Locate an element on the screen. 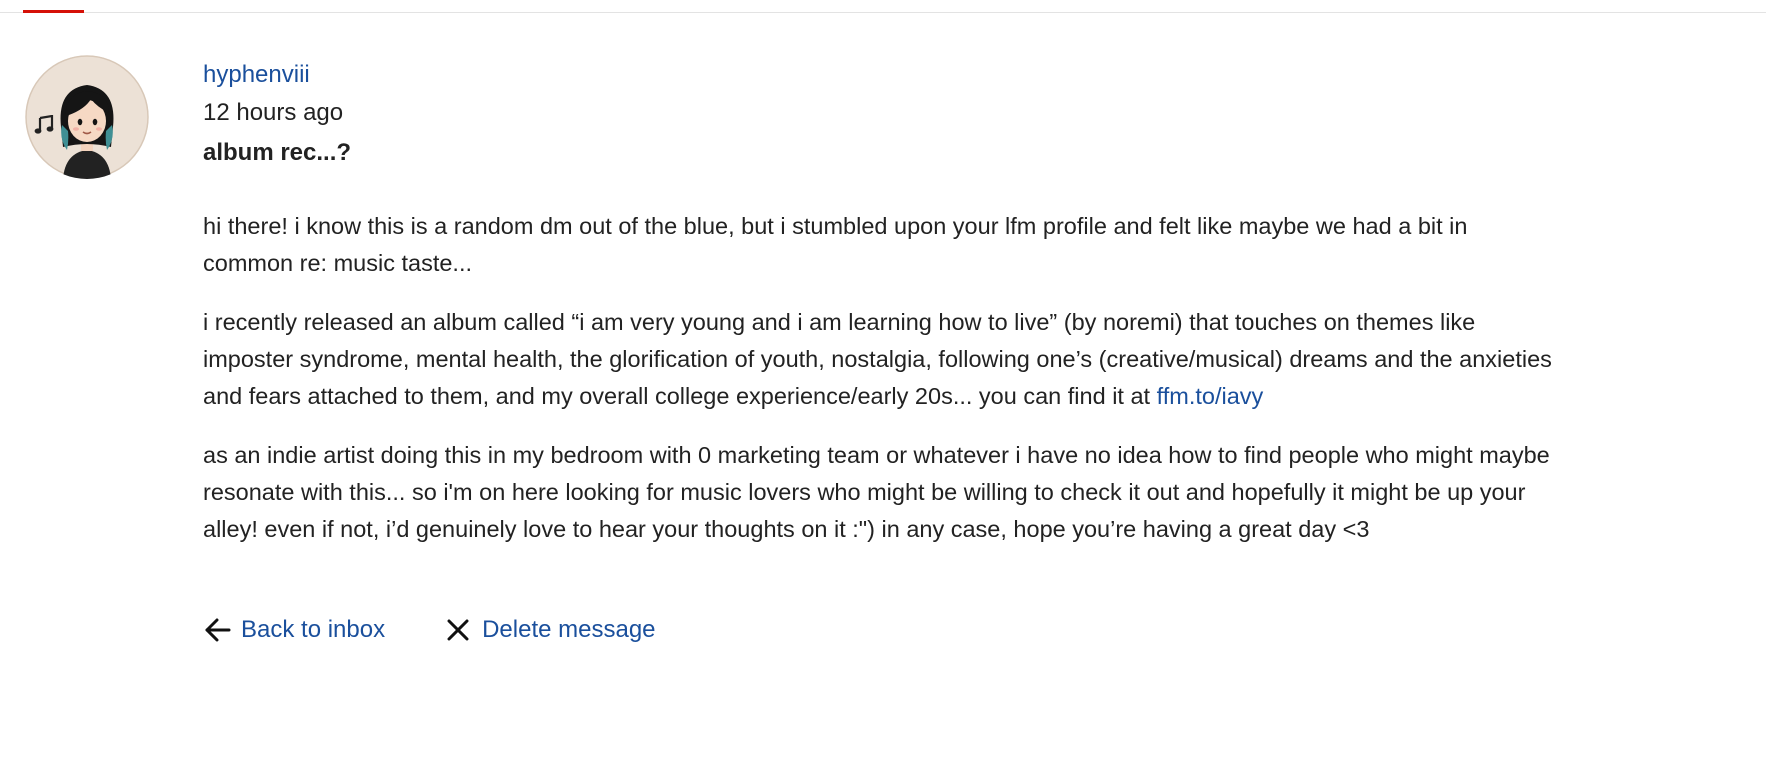  album-link: ffm.to/iavy is located at coordinates (1210, 396).